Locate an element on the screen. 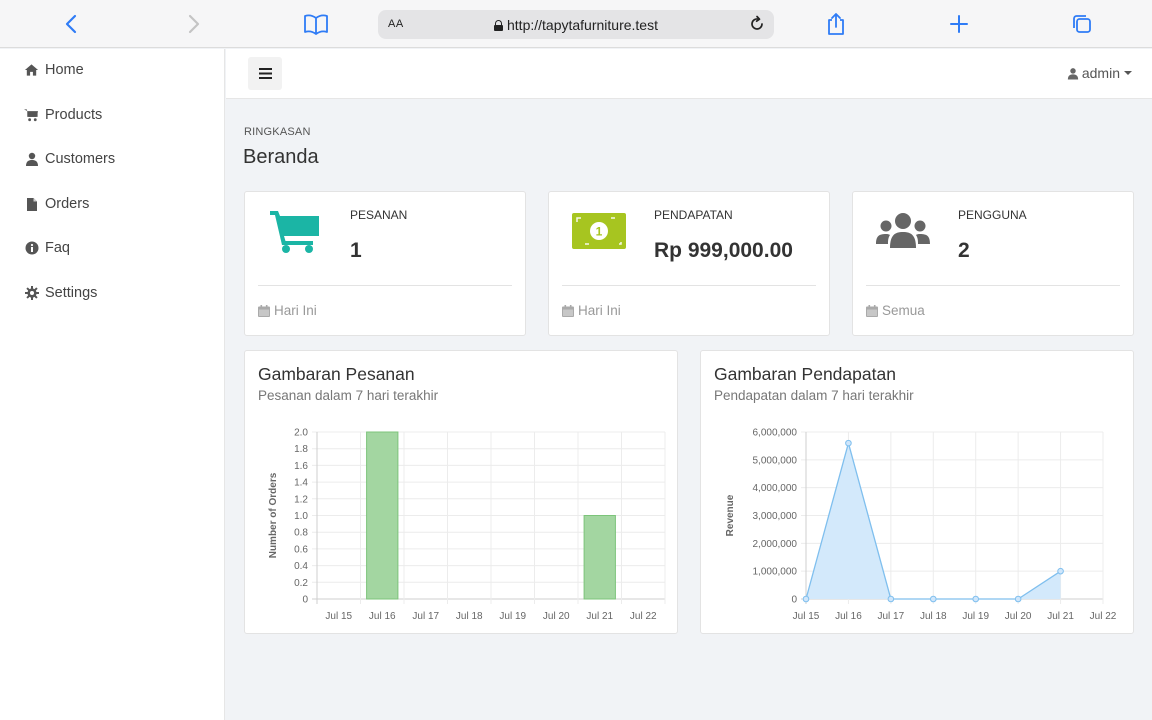  y-tick-label: 2,000,000 is located at coordinates (775, 544).